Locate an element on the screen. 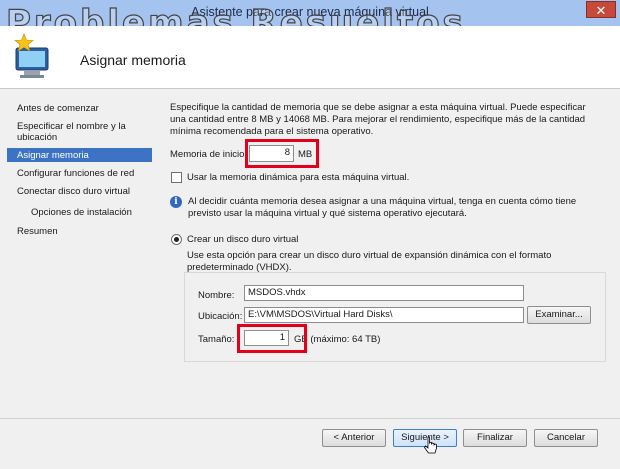  highlight-box-size is located at coordinates (272, 338).